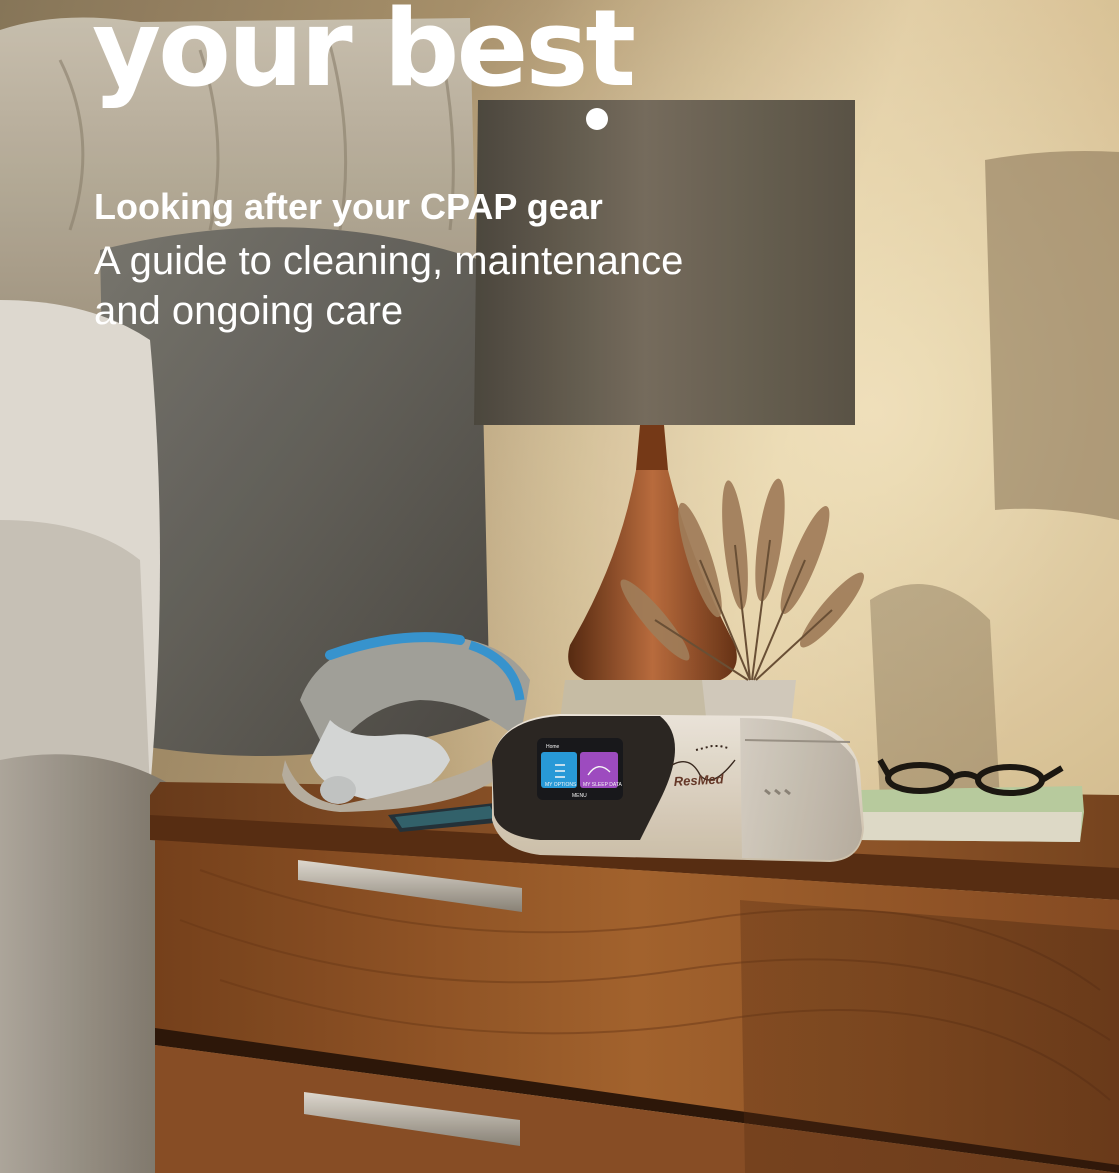  What do you see at coordinates (348, 206) in the screenshot?
I see `hero-subtitle: Looking after your CPAP gear` at bounding box center [348, 206].